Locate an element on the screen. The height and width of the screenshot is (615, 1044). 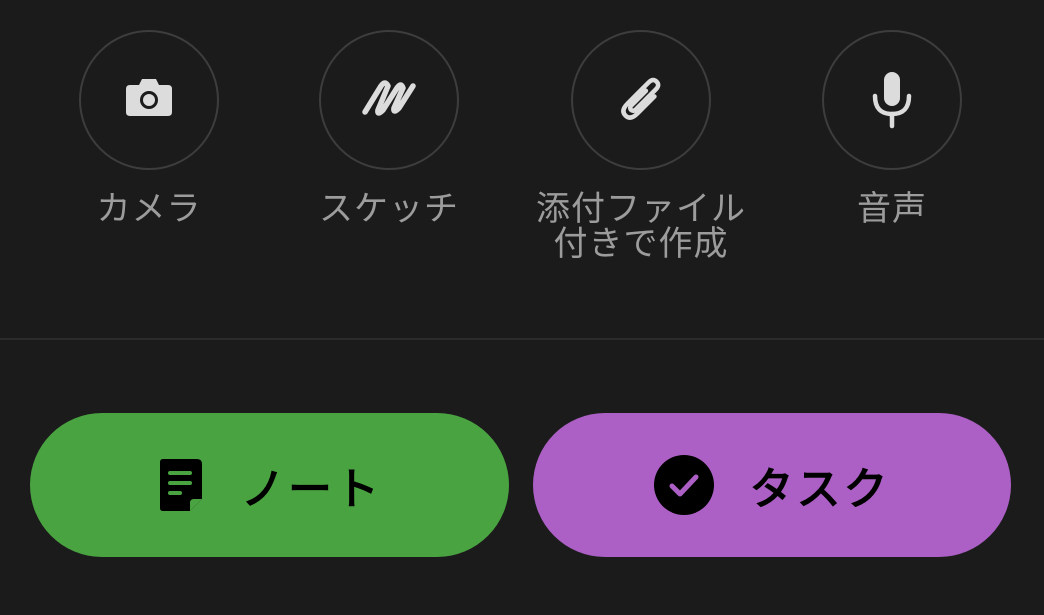
attachment-label: 添付ファイル 付きで作成 is located at coordinates (641, 226).